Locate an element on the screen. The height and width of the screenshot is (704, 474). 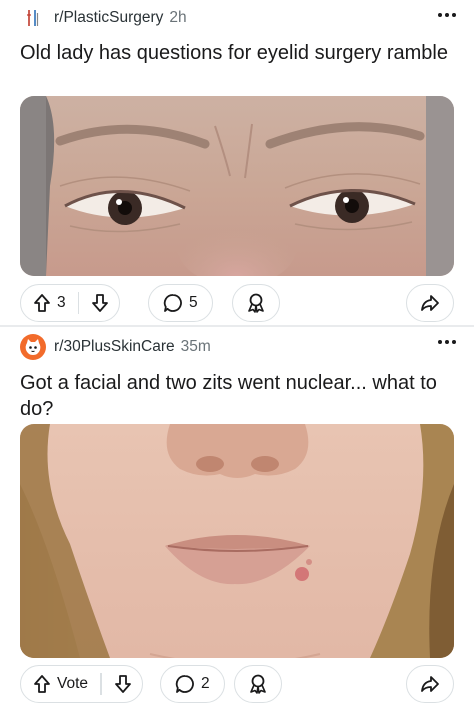
post-actions: Vote 2 is located at coordinates (237, 684).